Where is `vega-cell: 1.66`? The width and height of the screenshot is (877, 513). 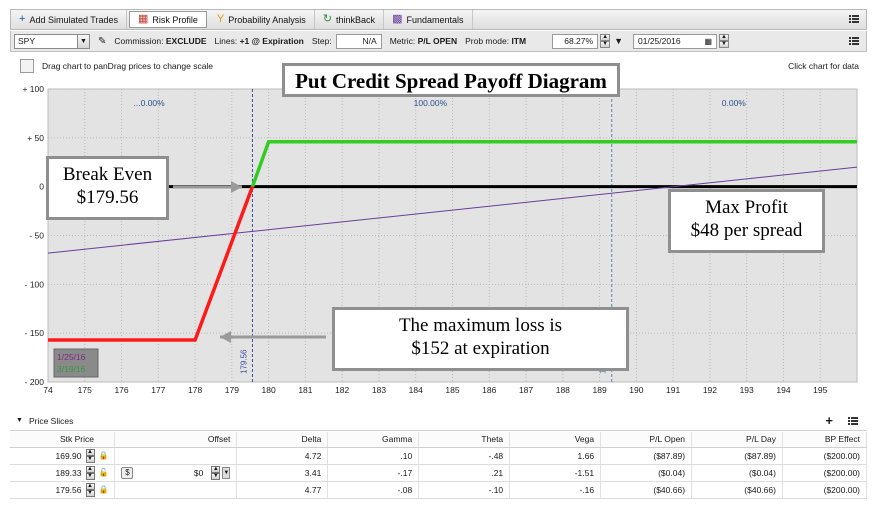 vega-cell: 1.66 is located at coordinates (555, 456).